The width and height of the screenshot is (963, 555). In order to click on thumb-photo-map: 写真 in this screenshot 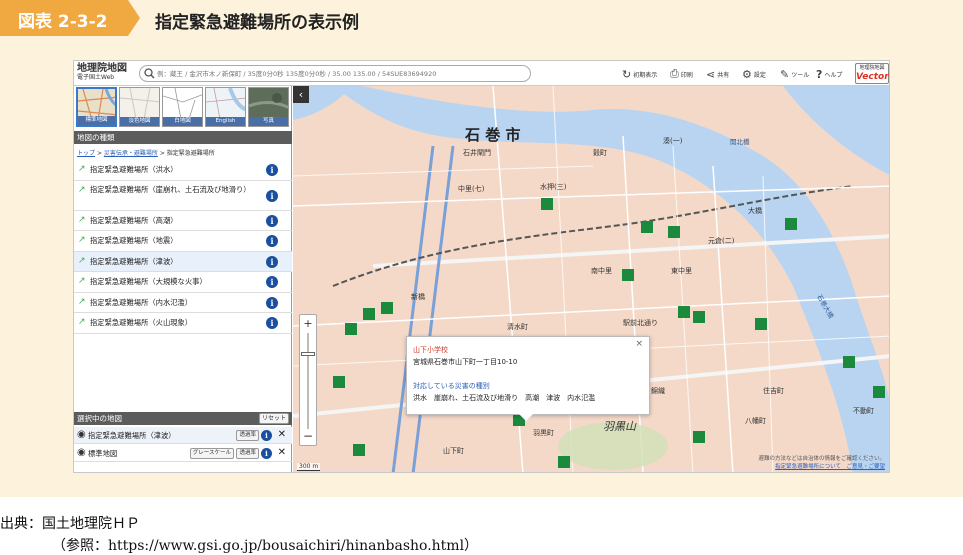, I will do `click(268, 107)`.